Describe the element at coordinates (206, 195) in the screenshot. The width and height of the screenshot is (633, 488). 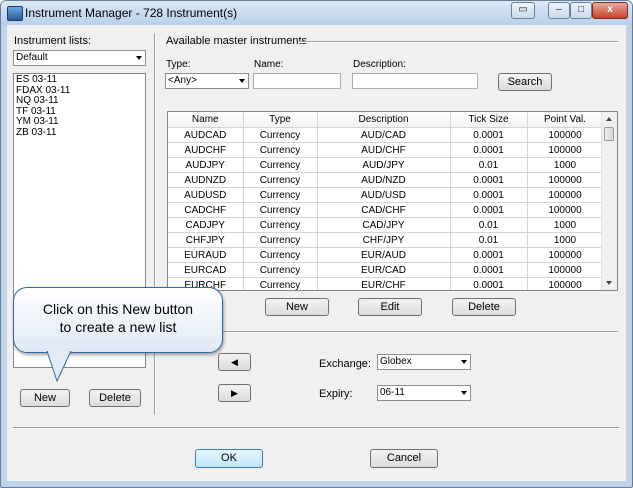
I see `table-cell: AUDUSD` at that location.